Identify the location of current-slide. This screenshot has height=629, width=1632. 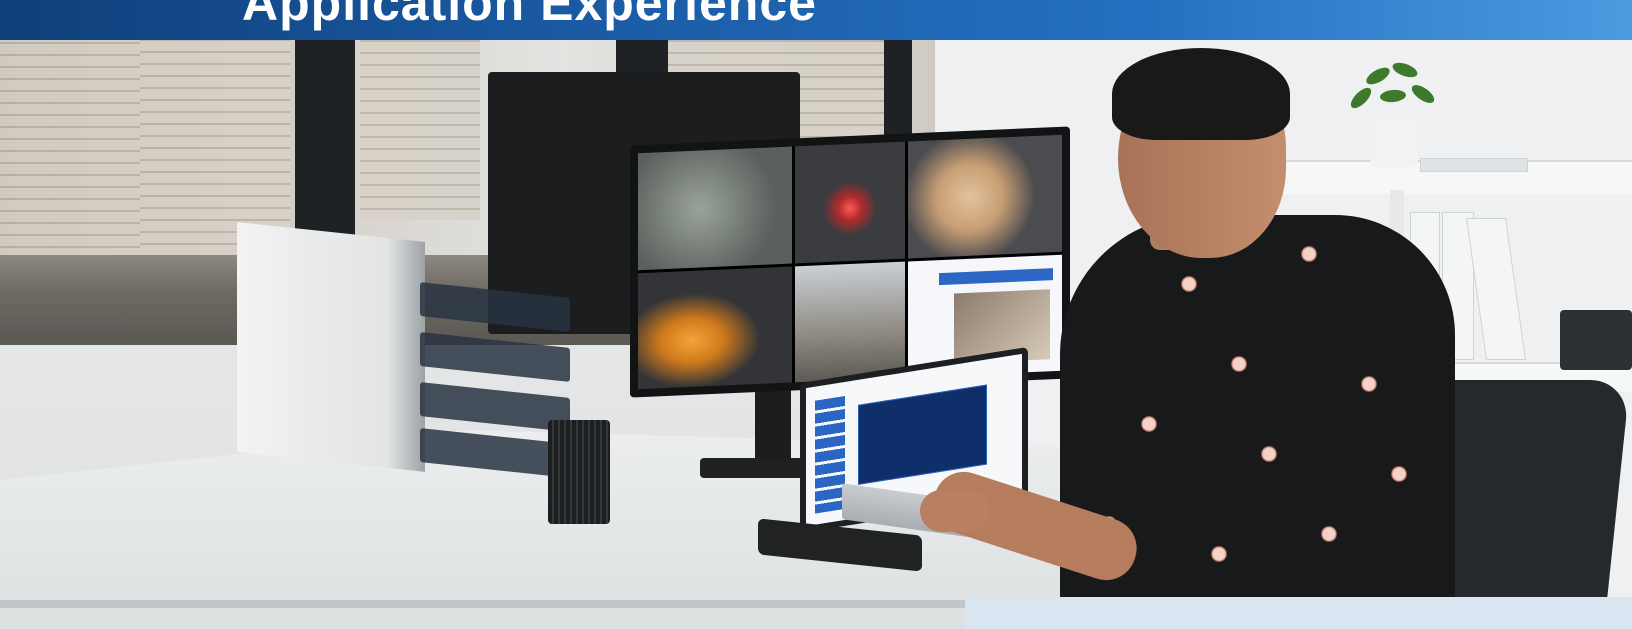
(922, 434).